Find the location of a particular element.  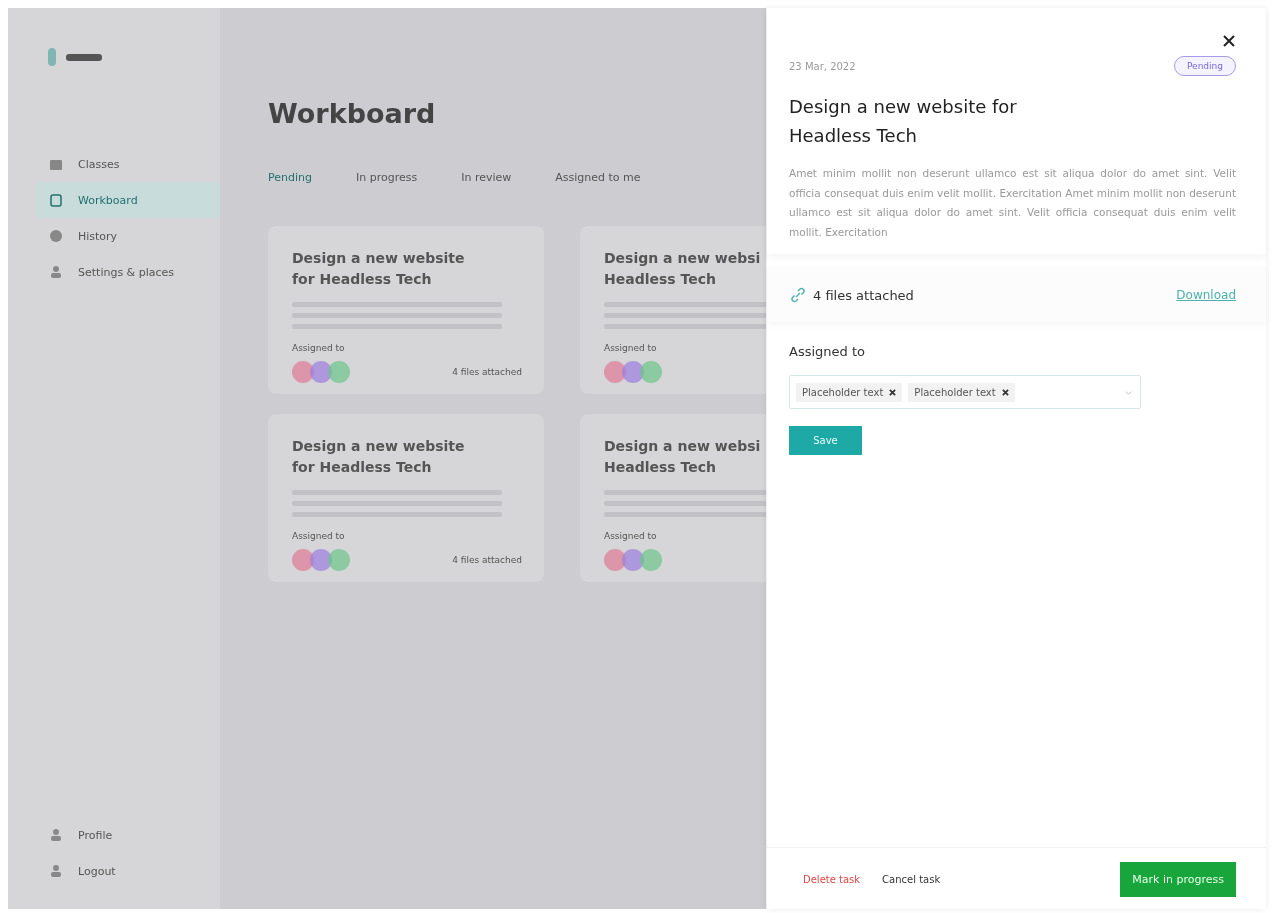

sidebar-item: Classes is located at coordinates (128, 164).